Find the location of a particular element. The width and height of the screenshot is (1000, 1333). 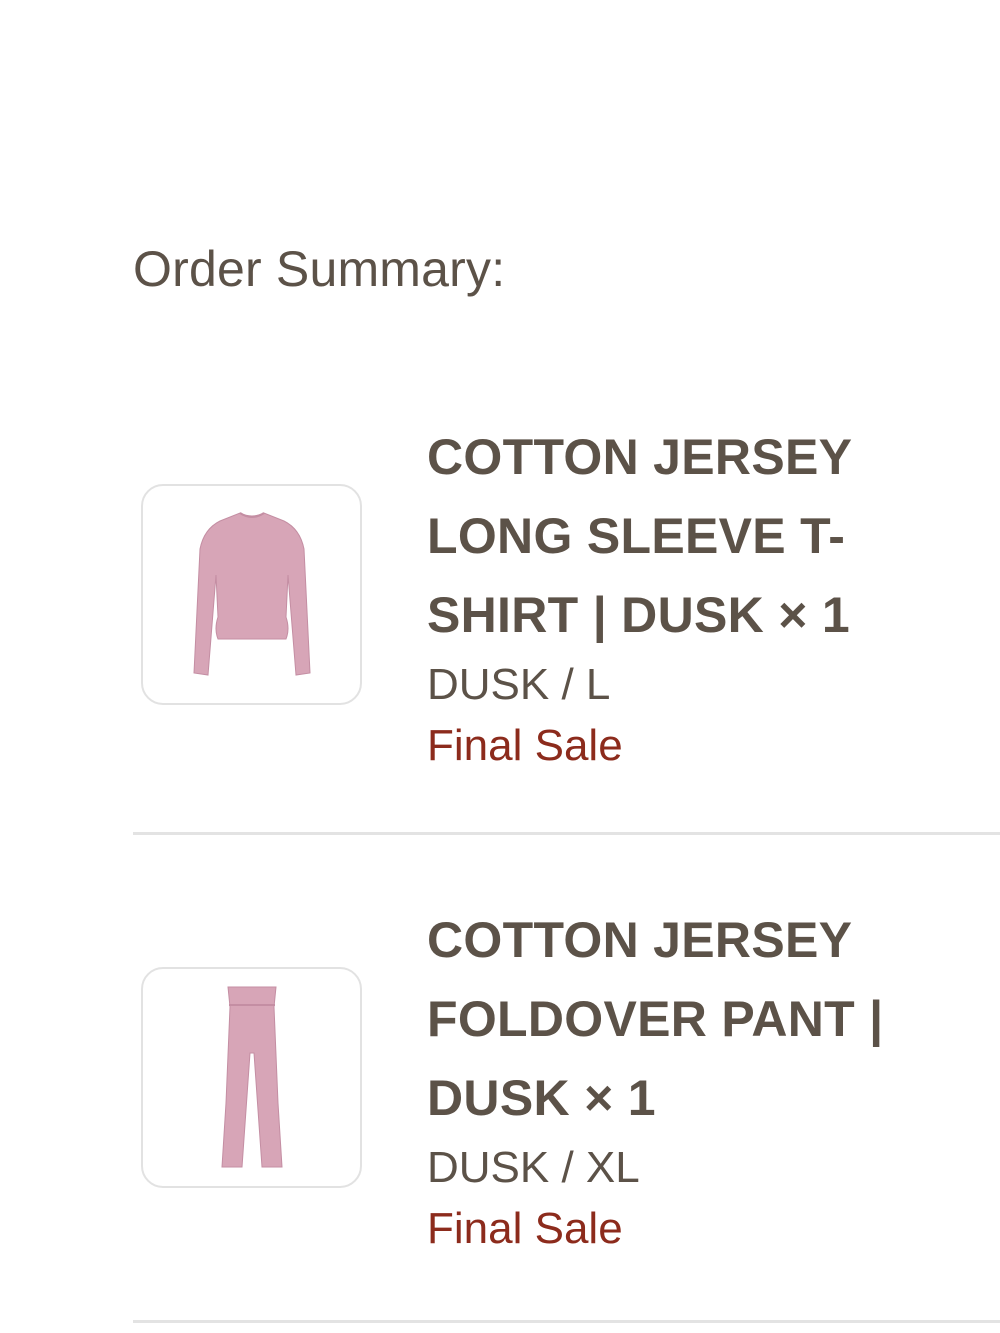

long-sleeve-shirt-icon is located at coordinates (251, 593).